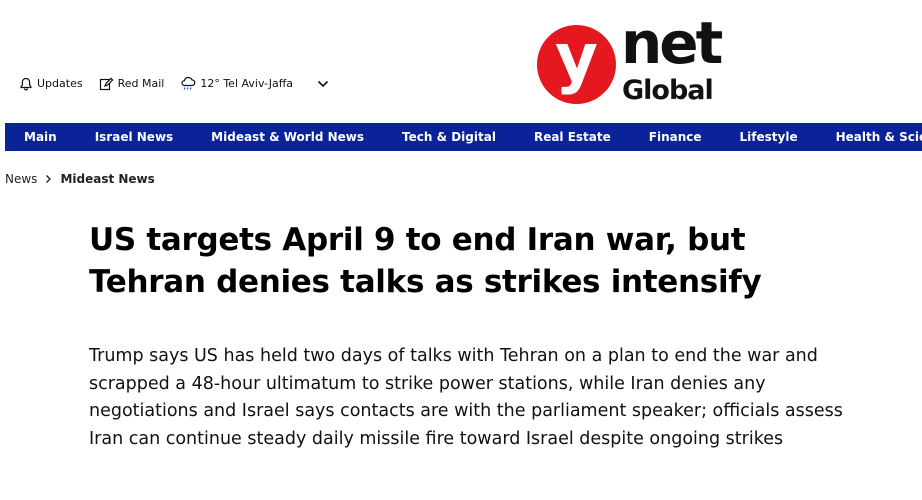 The height and width of the screenshot is (500, 922). I want to click on red-mail-link: Red Mail, so click(132, 84).